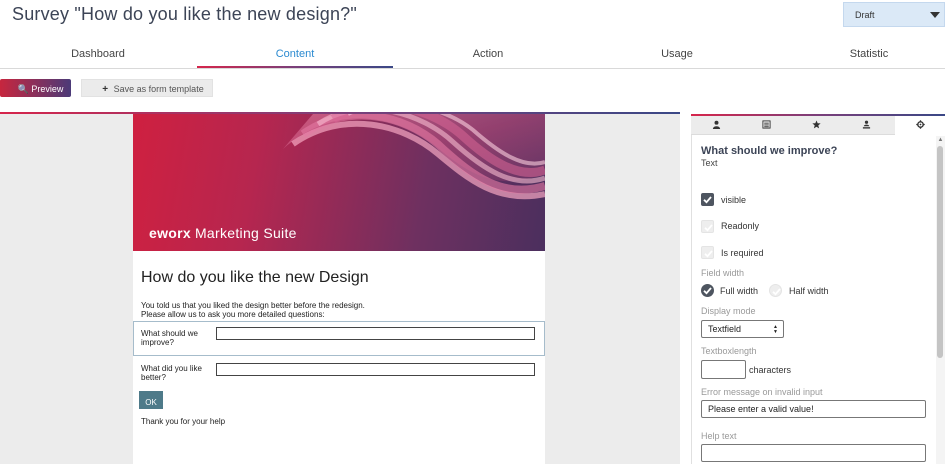  I want to click on page-title: Survey "How do you like the new design?", so click(184, 14).